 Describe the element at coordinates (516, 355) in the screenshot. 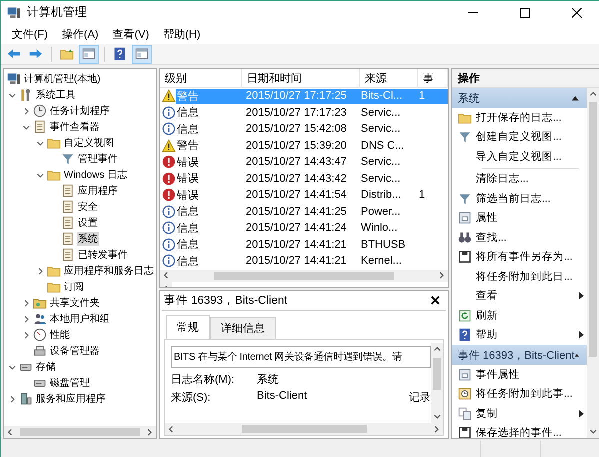

I see `section-title: 事件 16393，Bits-Client` at that location.